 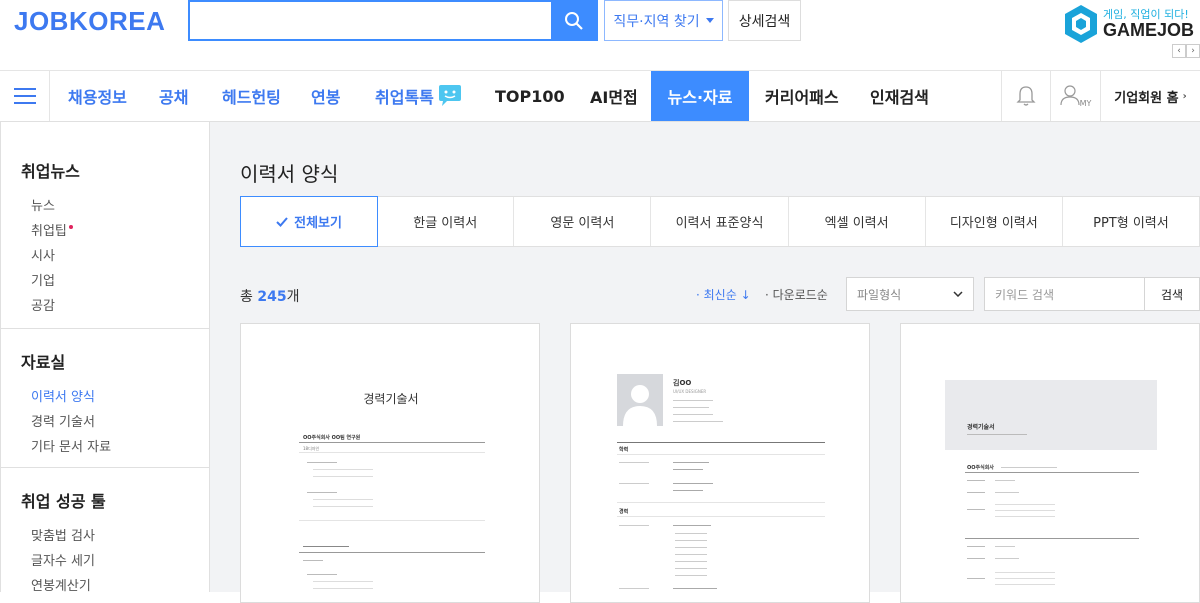 I want to click on corporate-home-link: 기업회원 홈 ›, so click(x=1150, y=96).